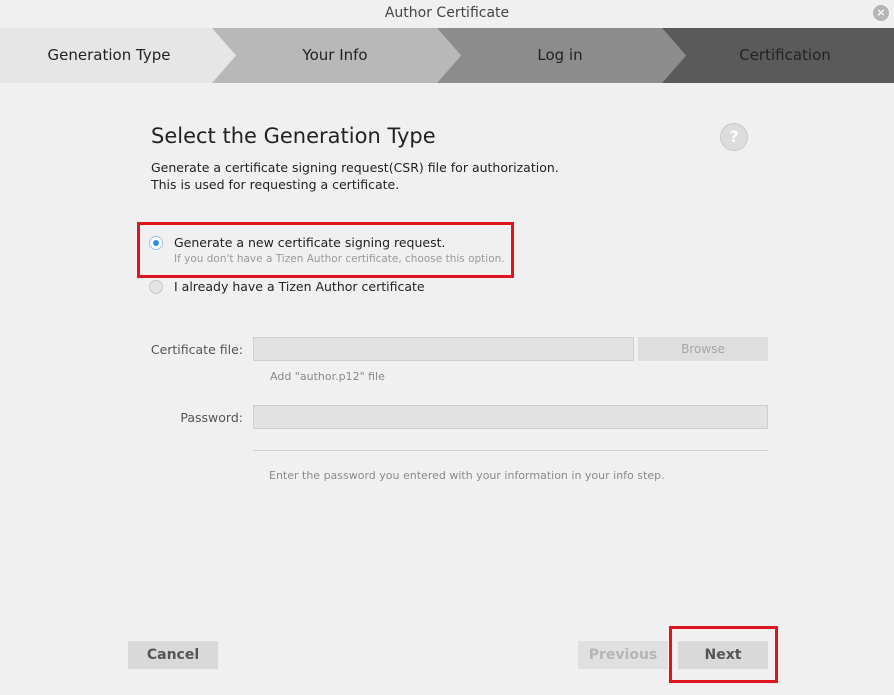  What do you see at coordinates (510, 417) in the screenshot?
I see `password-input` at bounding box center [510, 417].